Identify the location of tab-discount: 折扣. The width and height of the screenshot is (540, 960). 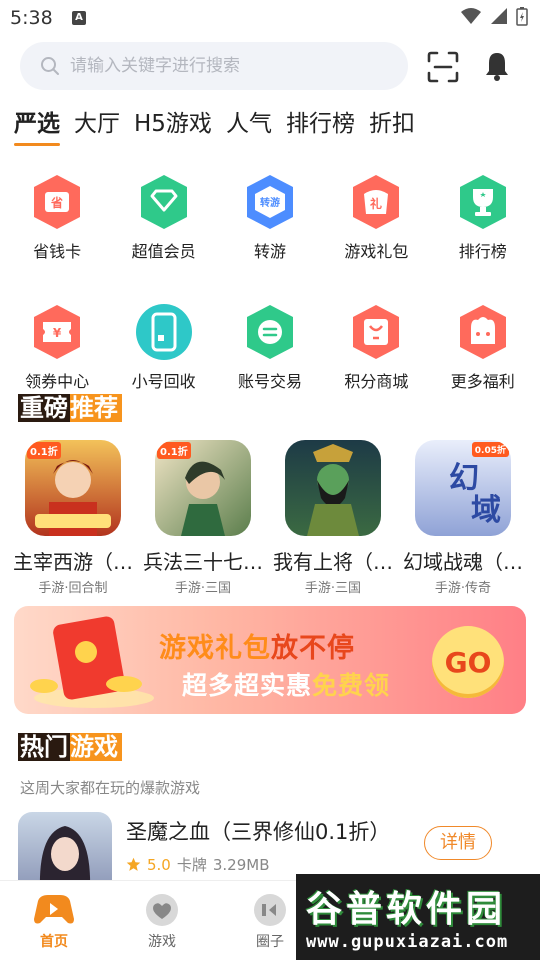
(392, 125).